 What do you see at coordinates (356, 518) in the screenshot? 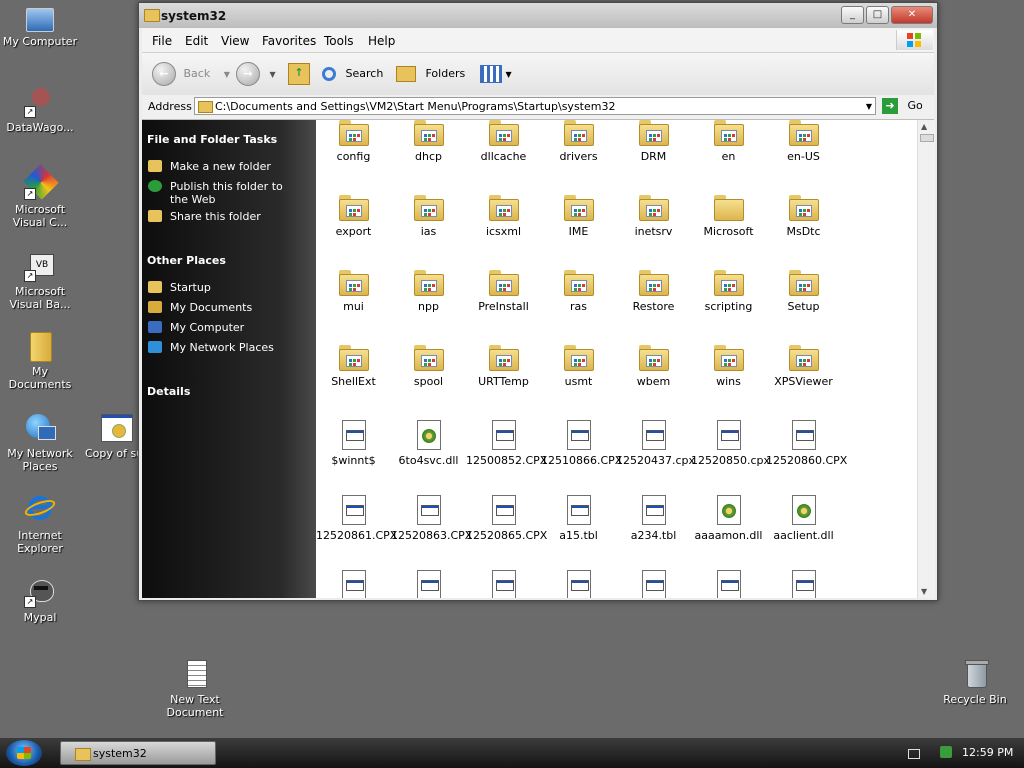
I see `file-item: 12520861.CPX` at bounding box center [356, 518].